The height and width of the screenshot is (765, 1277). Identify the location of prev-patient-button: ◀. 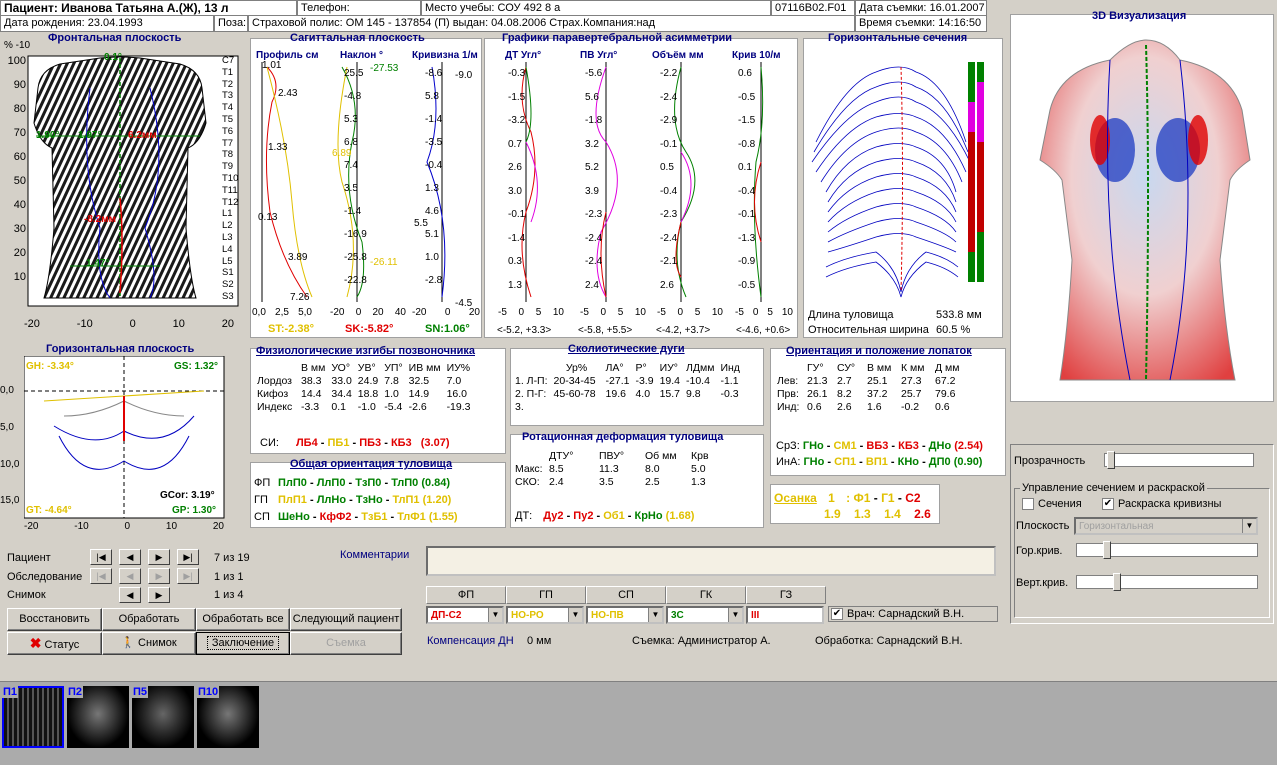
(130, 557).